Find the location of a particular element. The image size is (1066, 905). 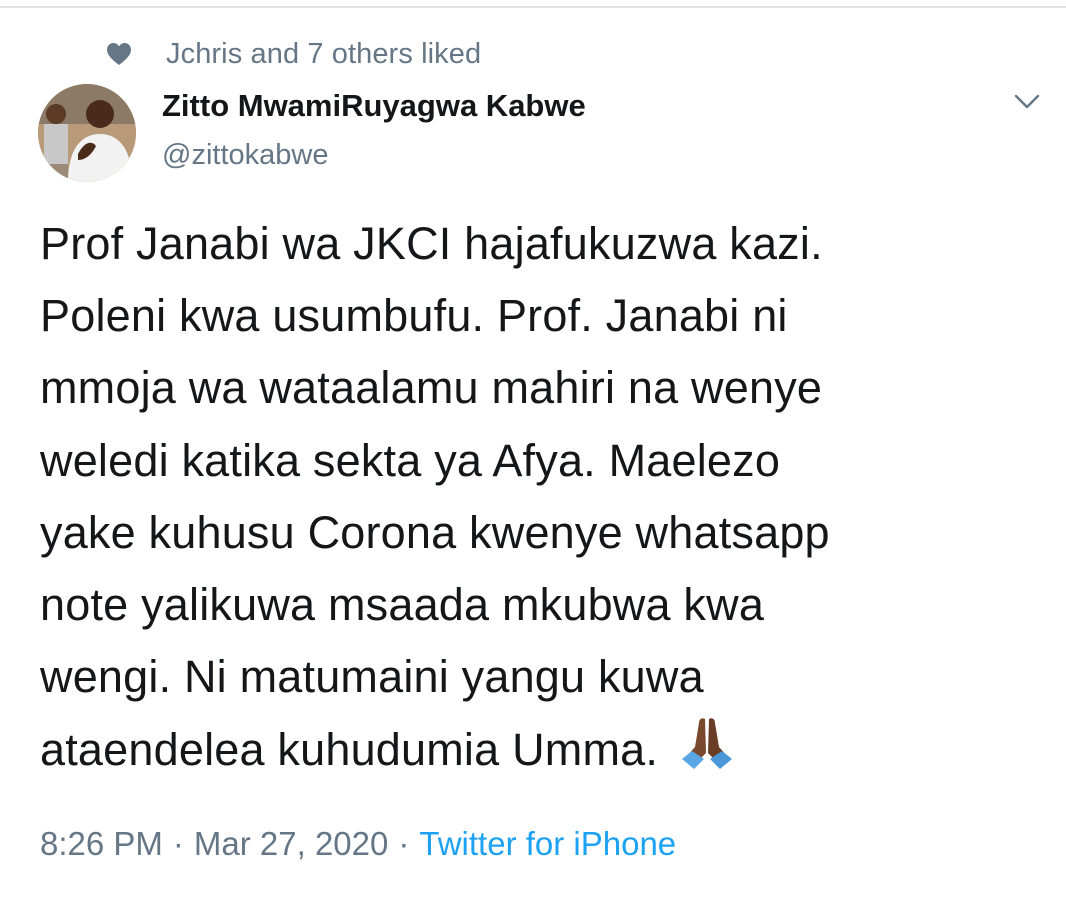

social-context: Jchris and 7 others liked is located at coordinates (293, 54).